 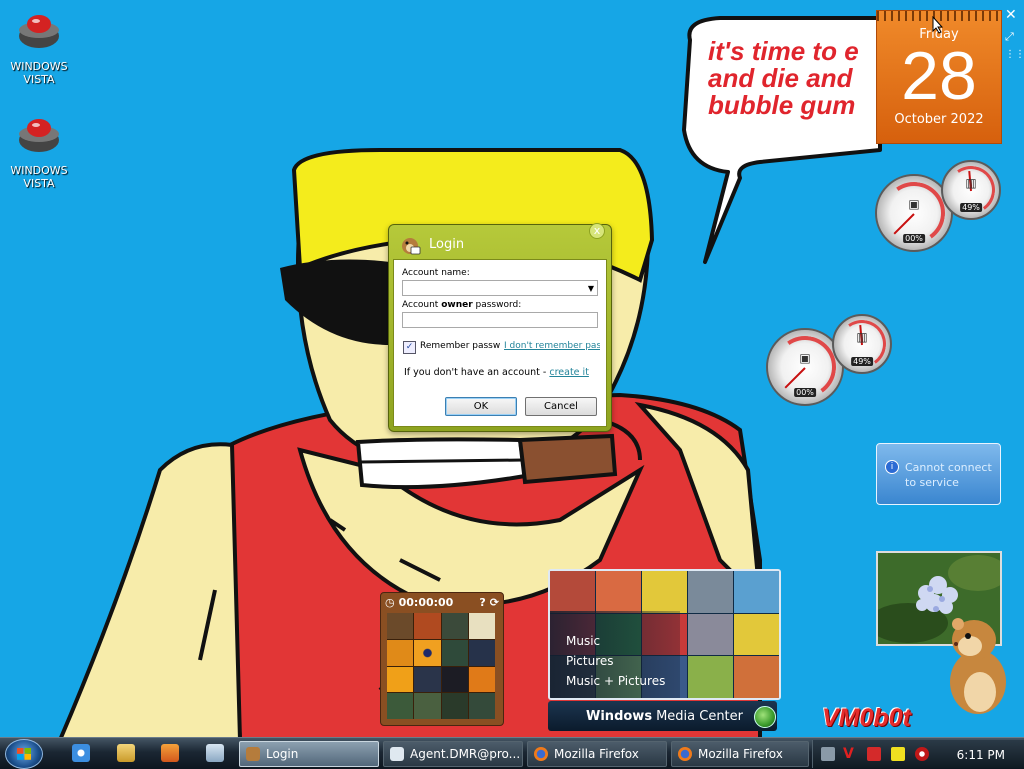 I want to click on shuffle-icon: ⟳, so click(x=494, y=602).